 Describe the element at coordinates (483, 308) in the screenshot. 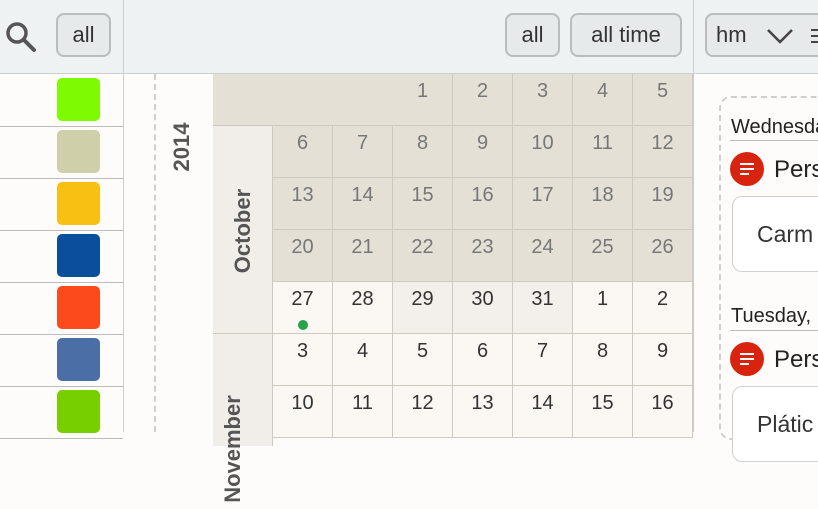

I see `day-cell: 30` at that location.